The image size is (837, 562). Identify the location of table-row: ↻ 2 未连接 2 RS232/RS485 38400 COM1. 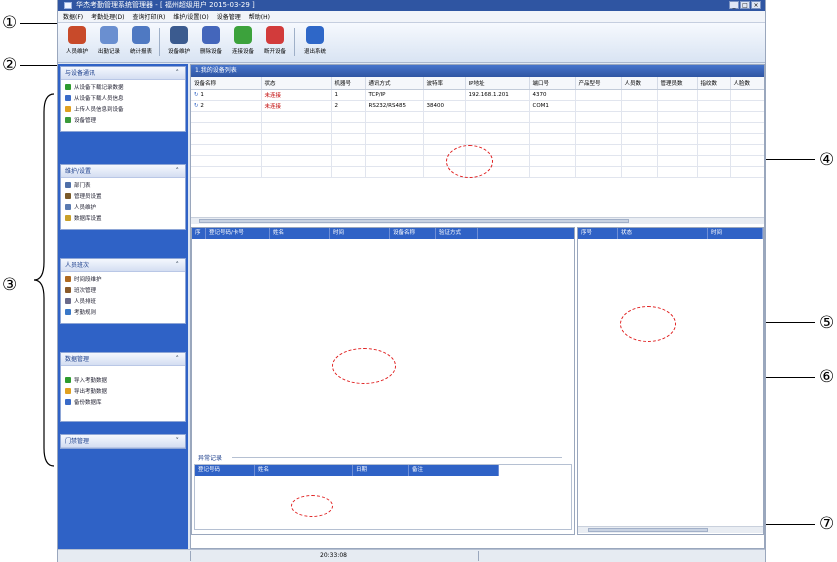
(477, 106).